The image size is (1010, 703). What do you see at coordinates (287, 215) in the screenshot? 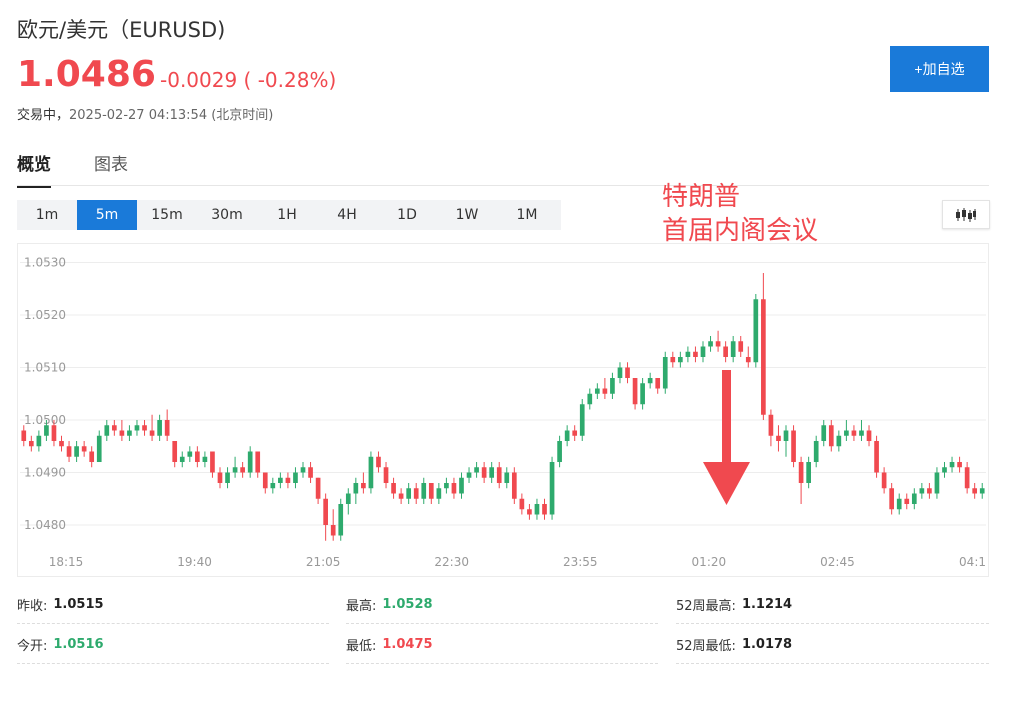
I see `period-1h: 1H` at bounding box center [287, 215].